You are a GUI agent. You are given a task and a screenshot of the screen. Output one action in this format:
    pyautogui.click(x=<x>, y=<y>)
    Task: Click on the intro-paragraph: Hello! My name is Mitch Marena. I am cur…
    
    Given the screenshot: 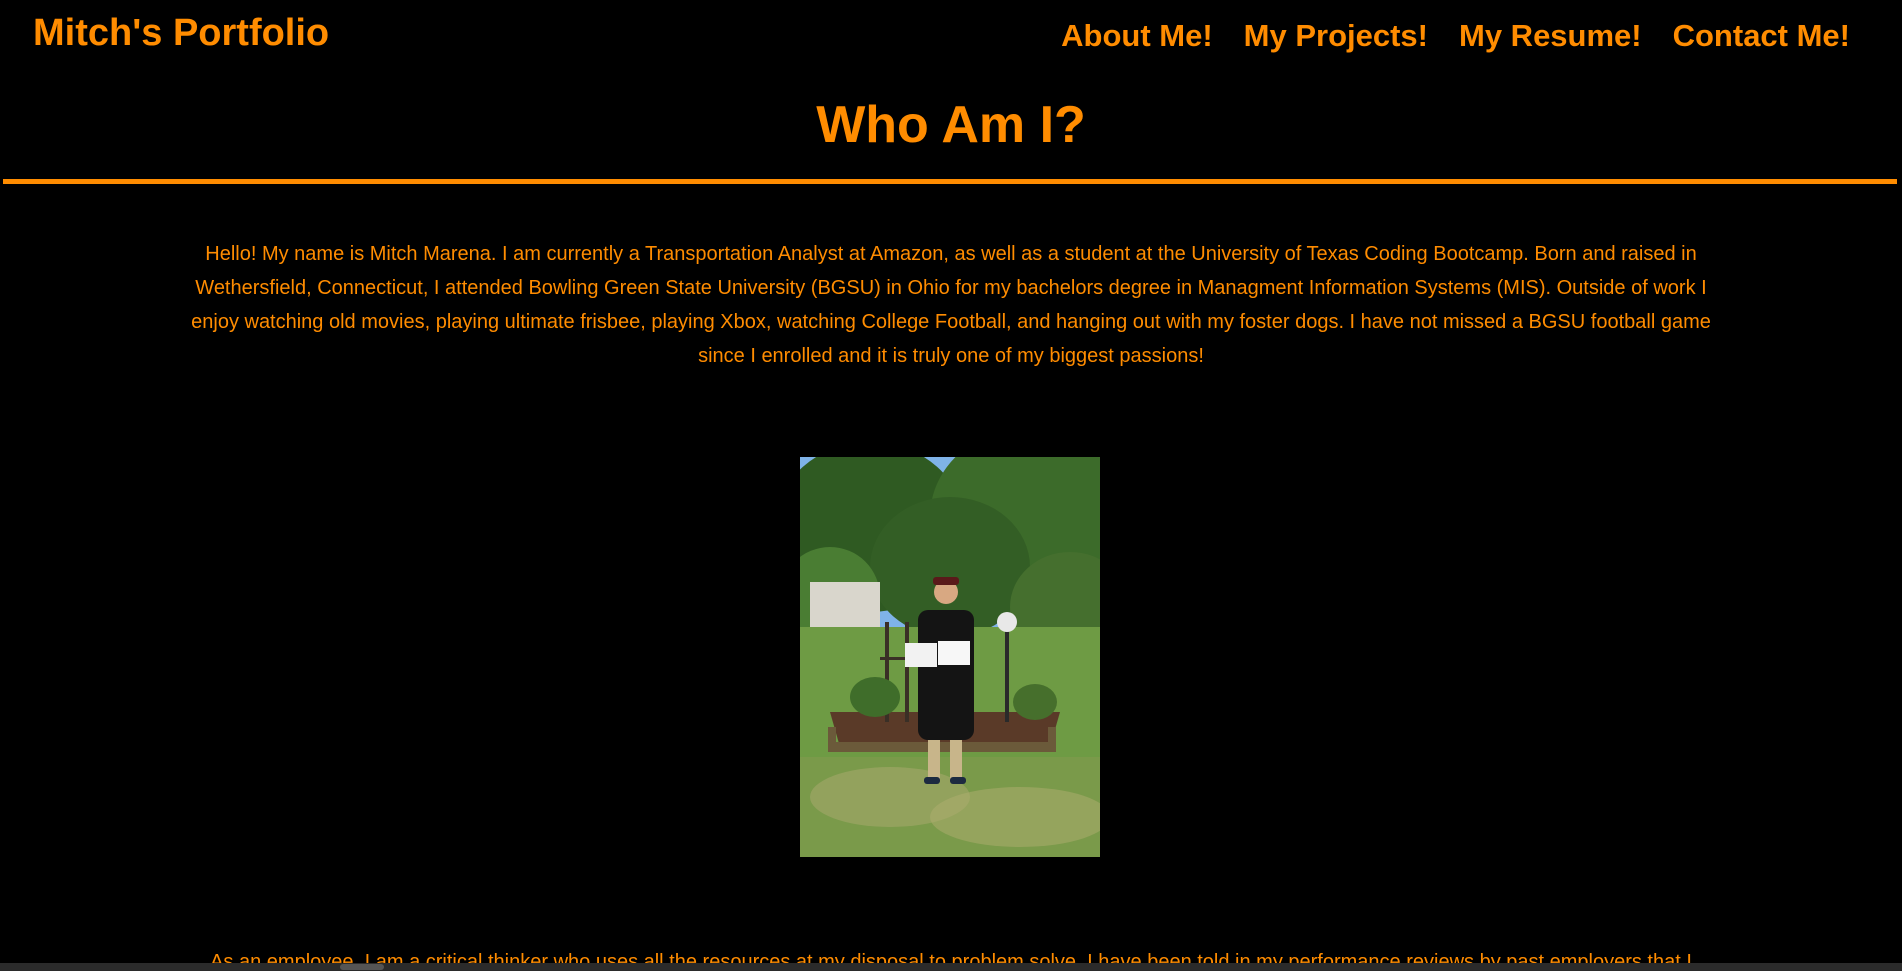 What is the action you would take?
    pyautogui.click(x=951, y=305)
    